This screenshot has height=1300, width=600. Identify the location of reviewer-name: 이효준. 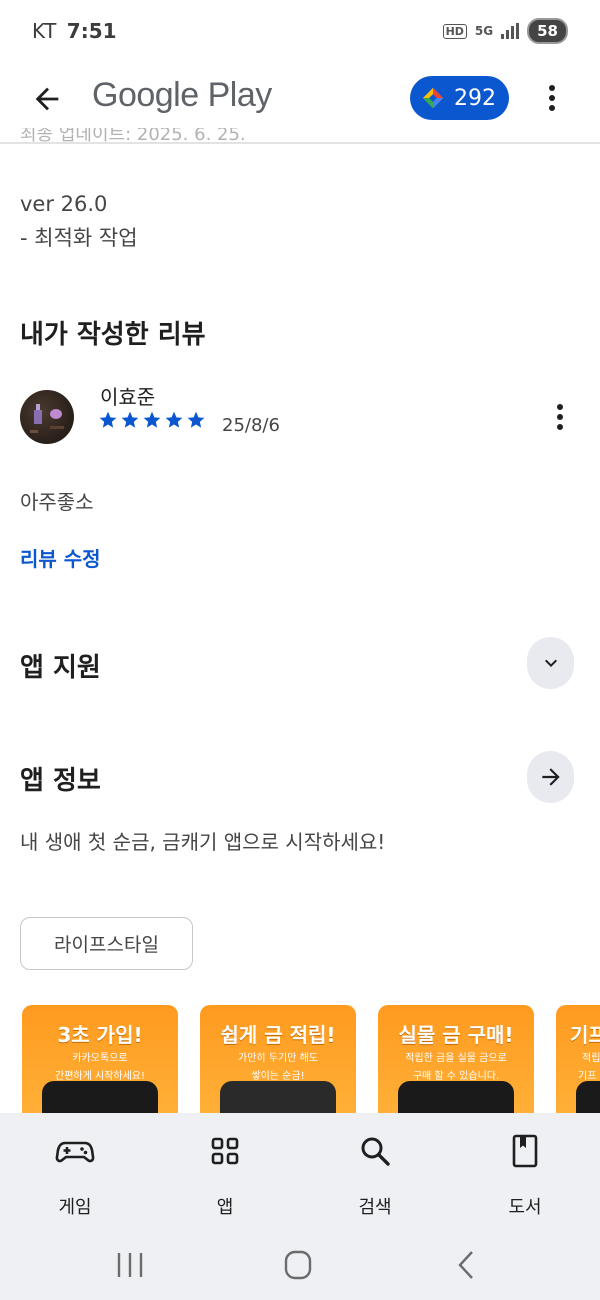
(128, 397).